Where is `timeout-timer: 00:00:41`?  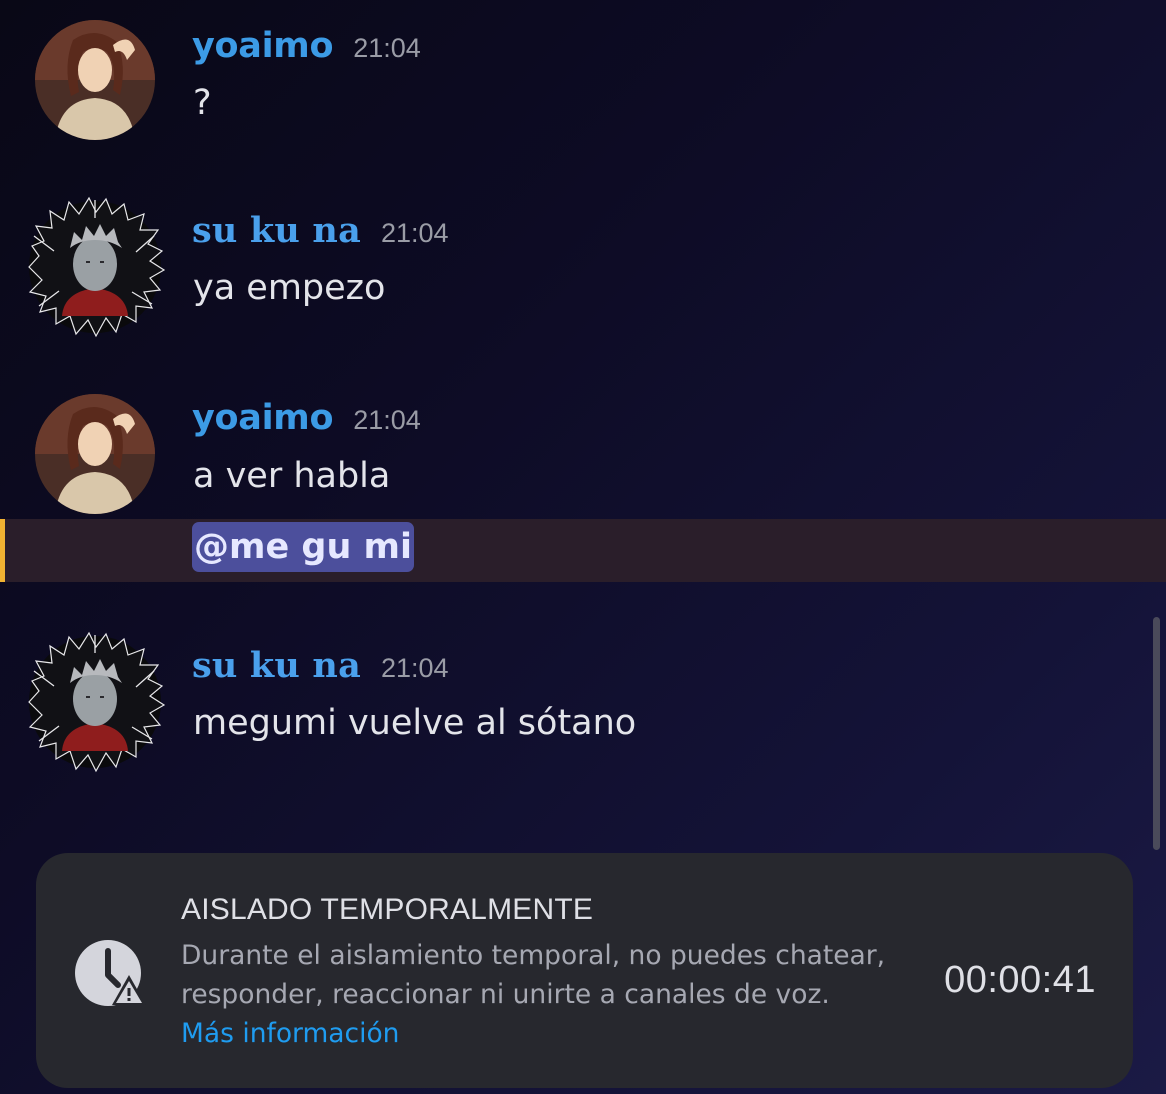 timeout-timer: 00:00:41 is located at coordinates (1020, 980).